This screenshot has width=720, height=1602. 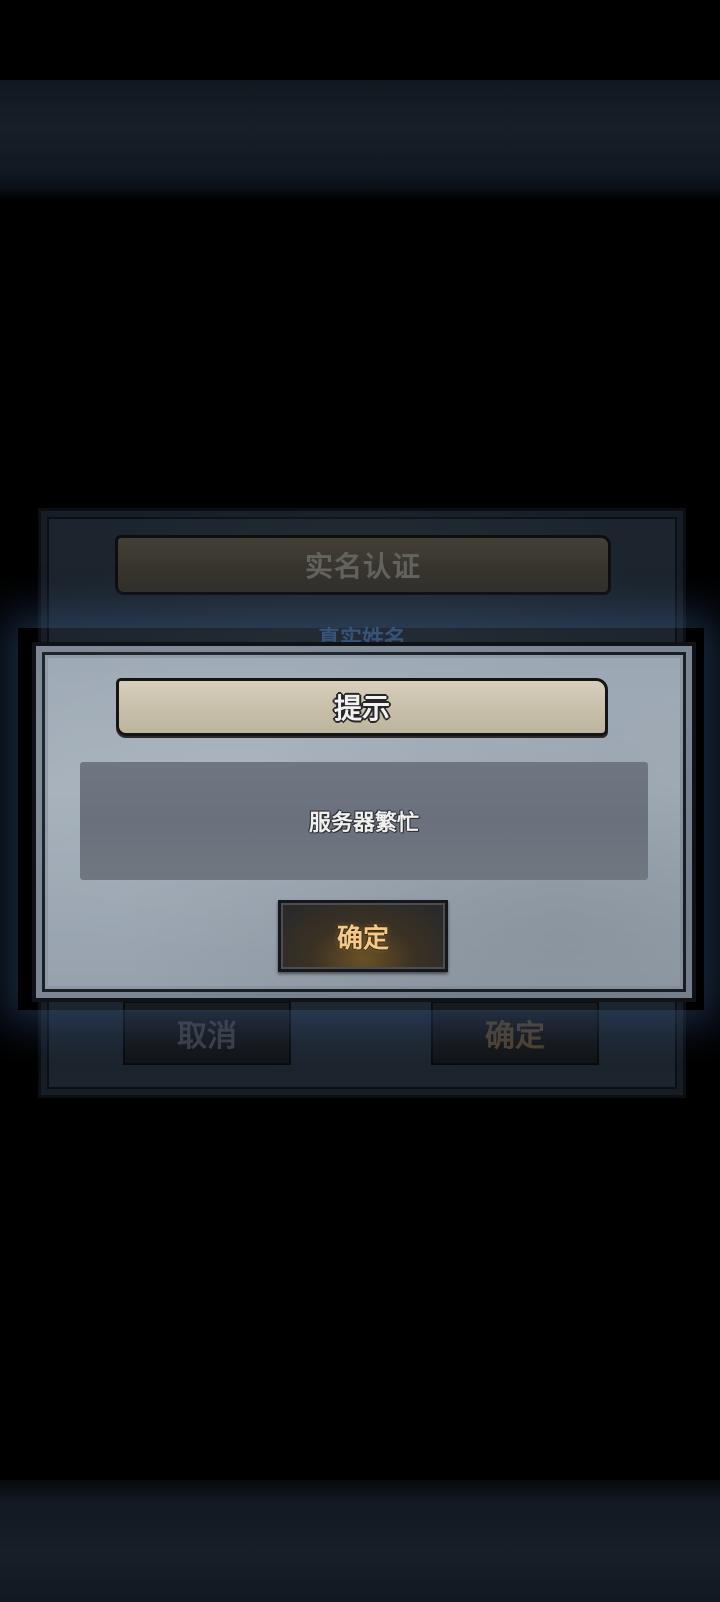 I want to click on alert-title: 提示, so click(x=361, y=708).